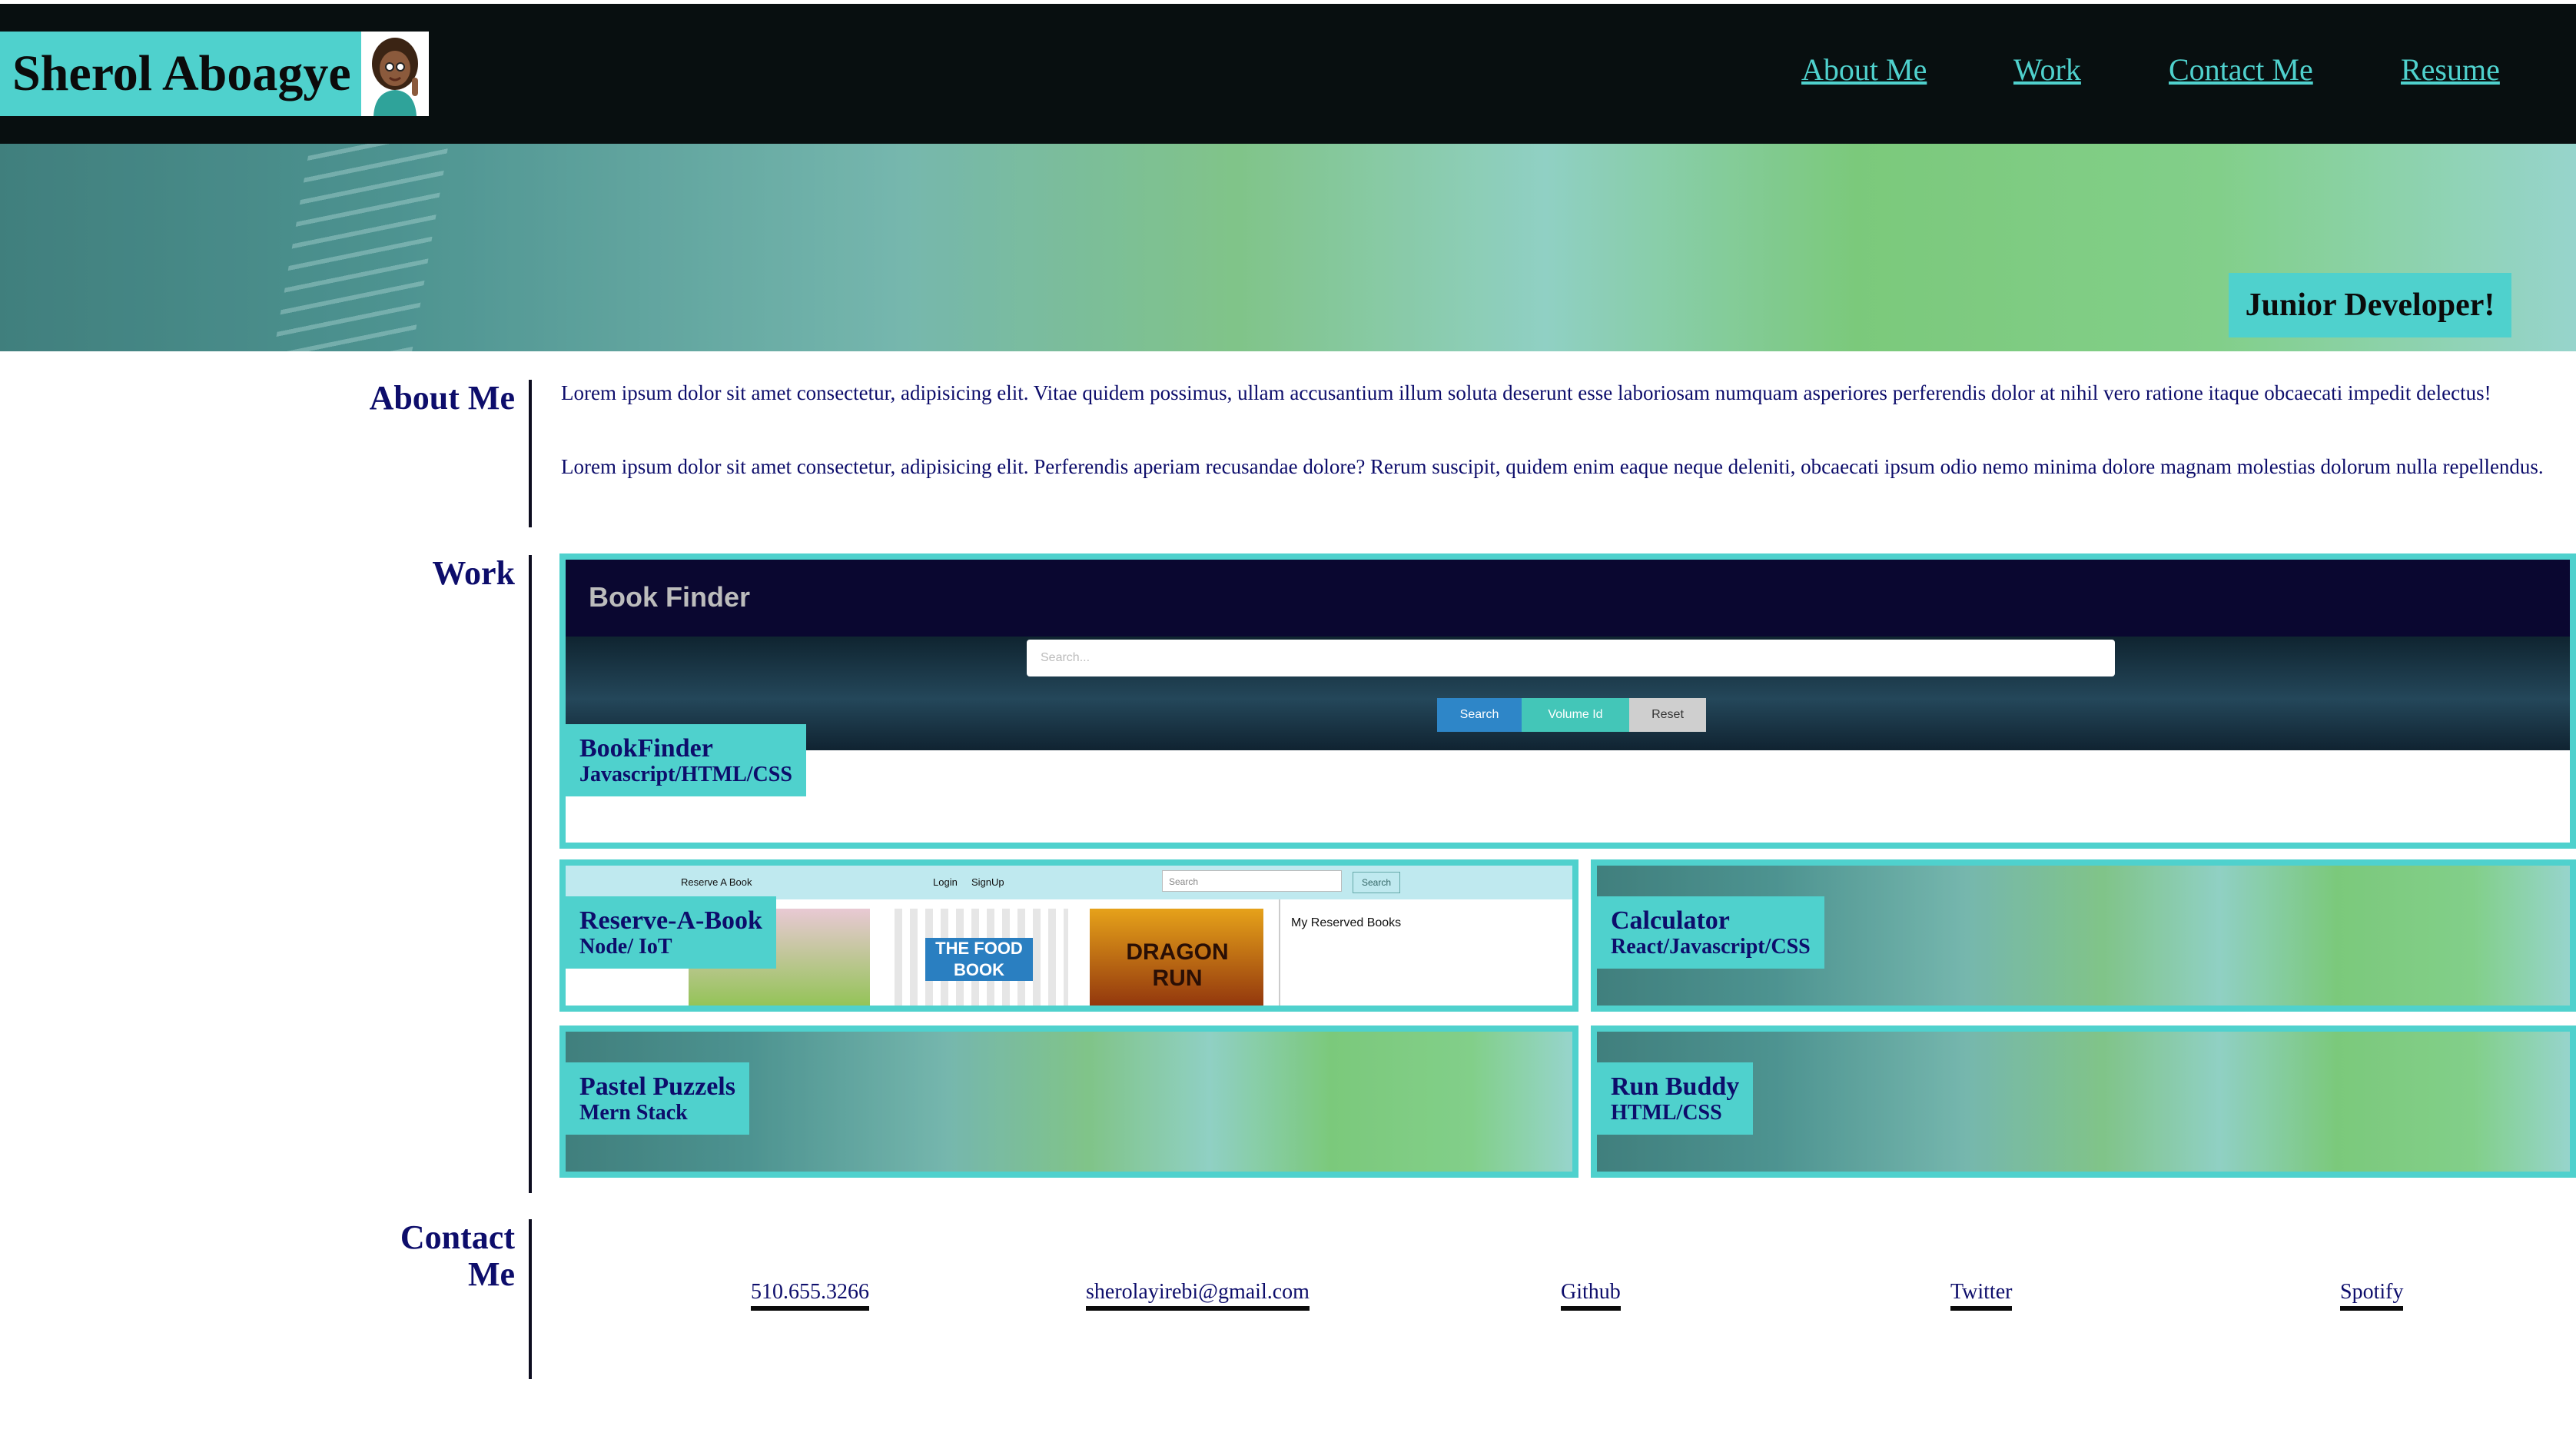 The width and height of the screenshot is (2576, 1446). What do you see at coordinates (670, 597) in the screenshot?
I see `bookfinder-app-title: Book Finder` at bounding box center [670, 597].